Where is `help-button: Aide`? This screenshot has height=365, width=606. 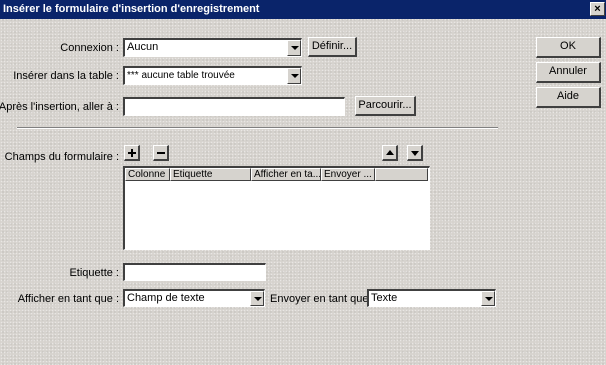 help-button: Aide is located at coordinates (568, 97).